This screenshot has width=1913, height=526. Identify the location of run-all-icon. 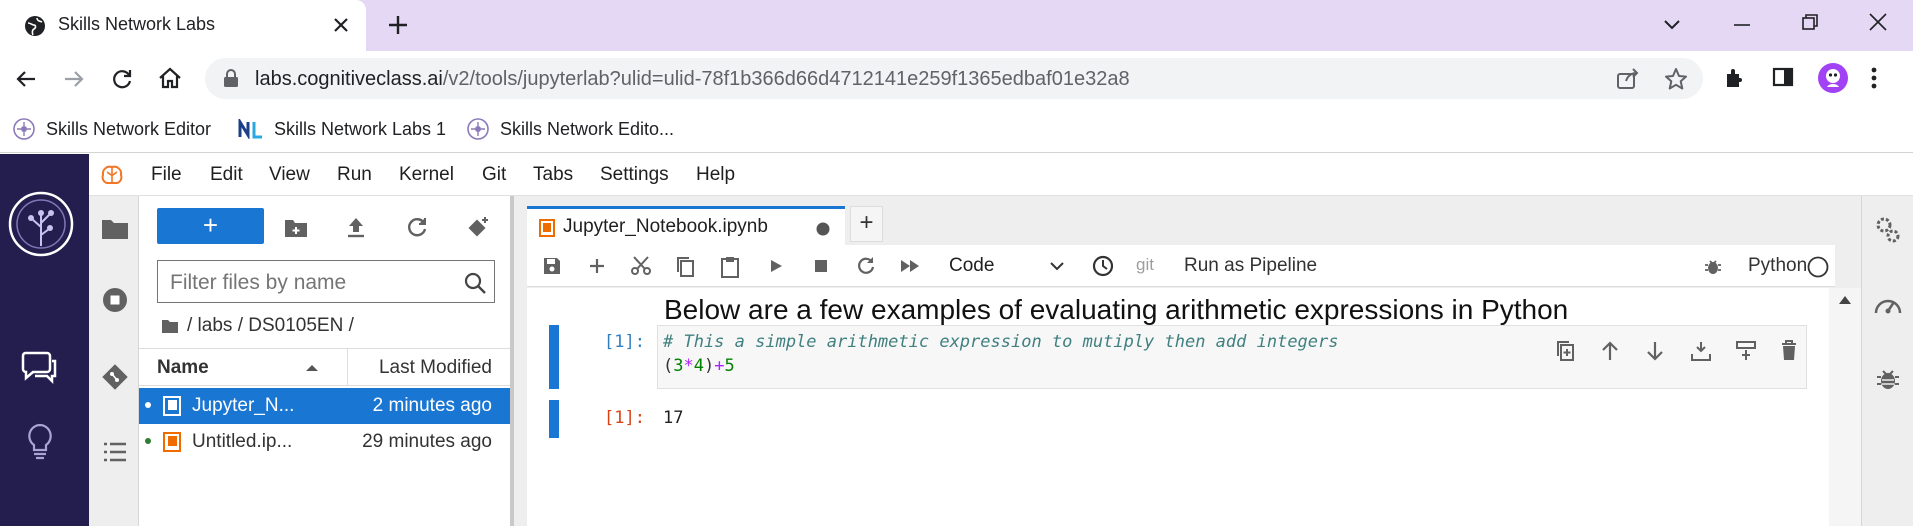
(910, 266).